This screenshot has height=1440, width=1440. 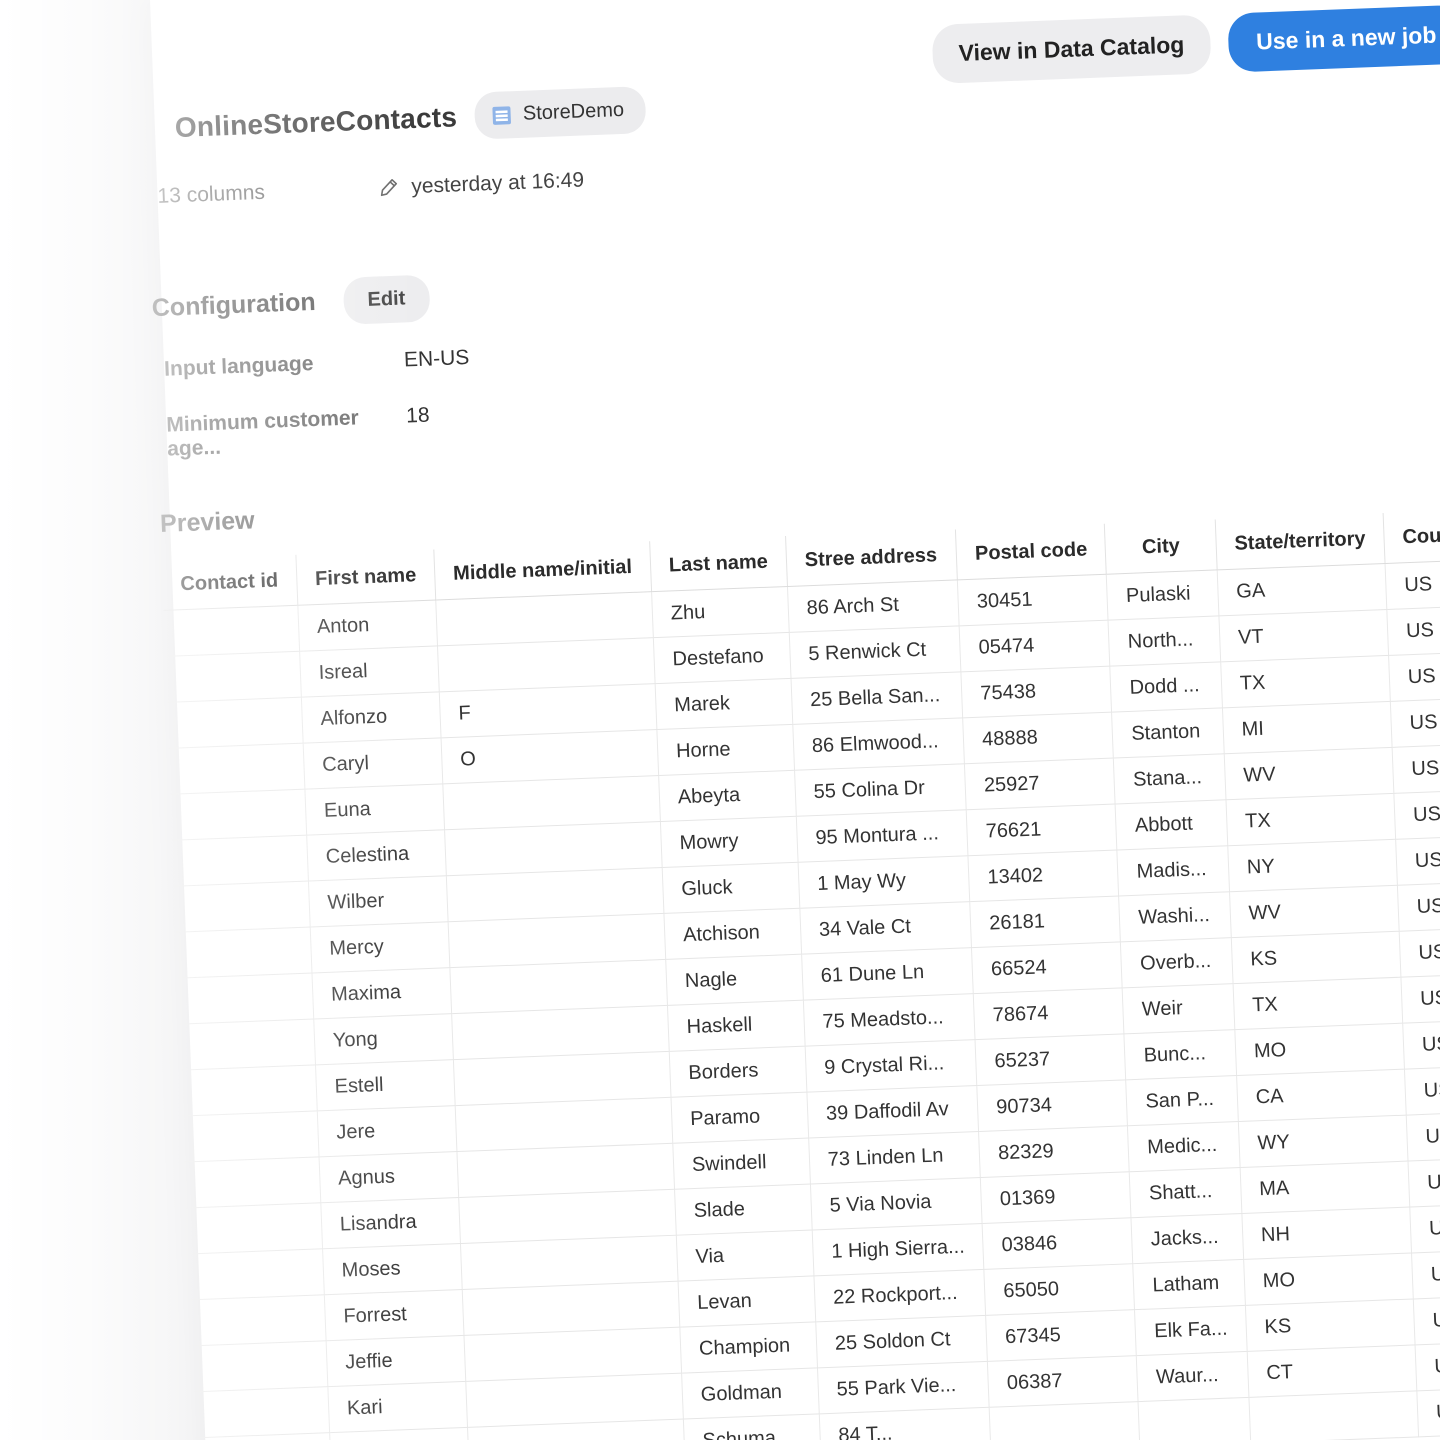 What do you see at coordinates (394, 1315) in the screenshot?
I see `cell-first-name: Forrest` at bounding box center [394, 1315].